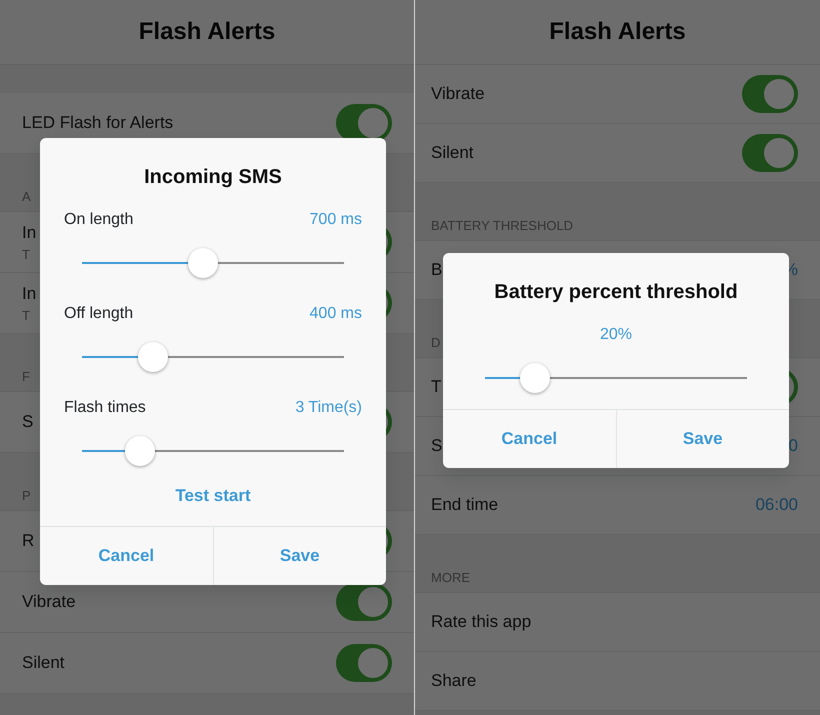 The height and width of the screenshot is (715, 820). I want to click on setting-label: B, so click(436, 270).